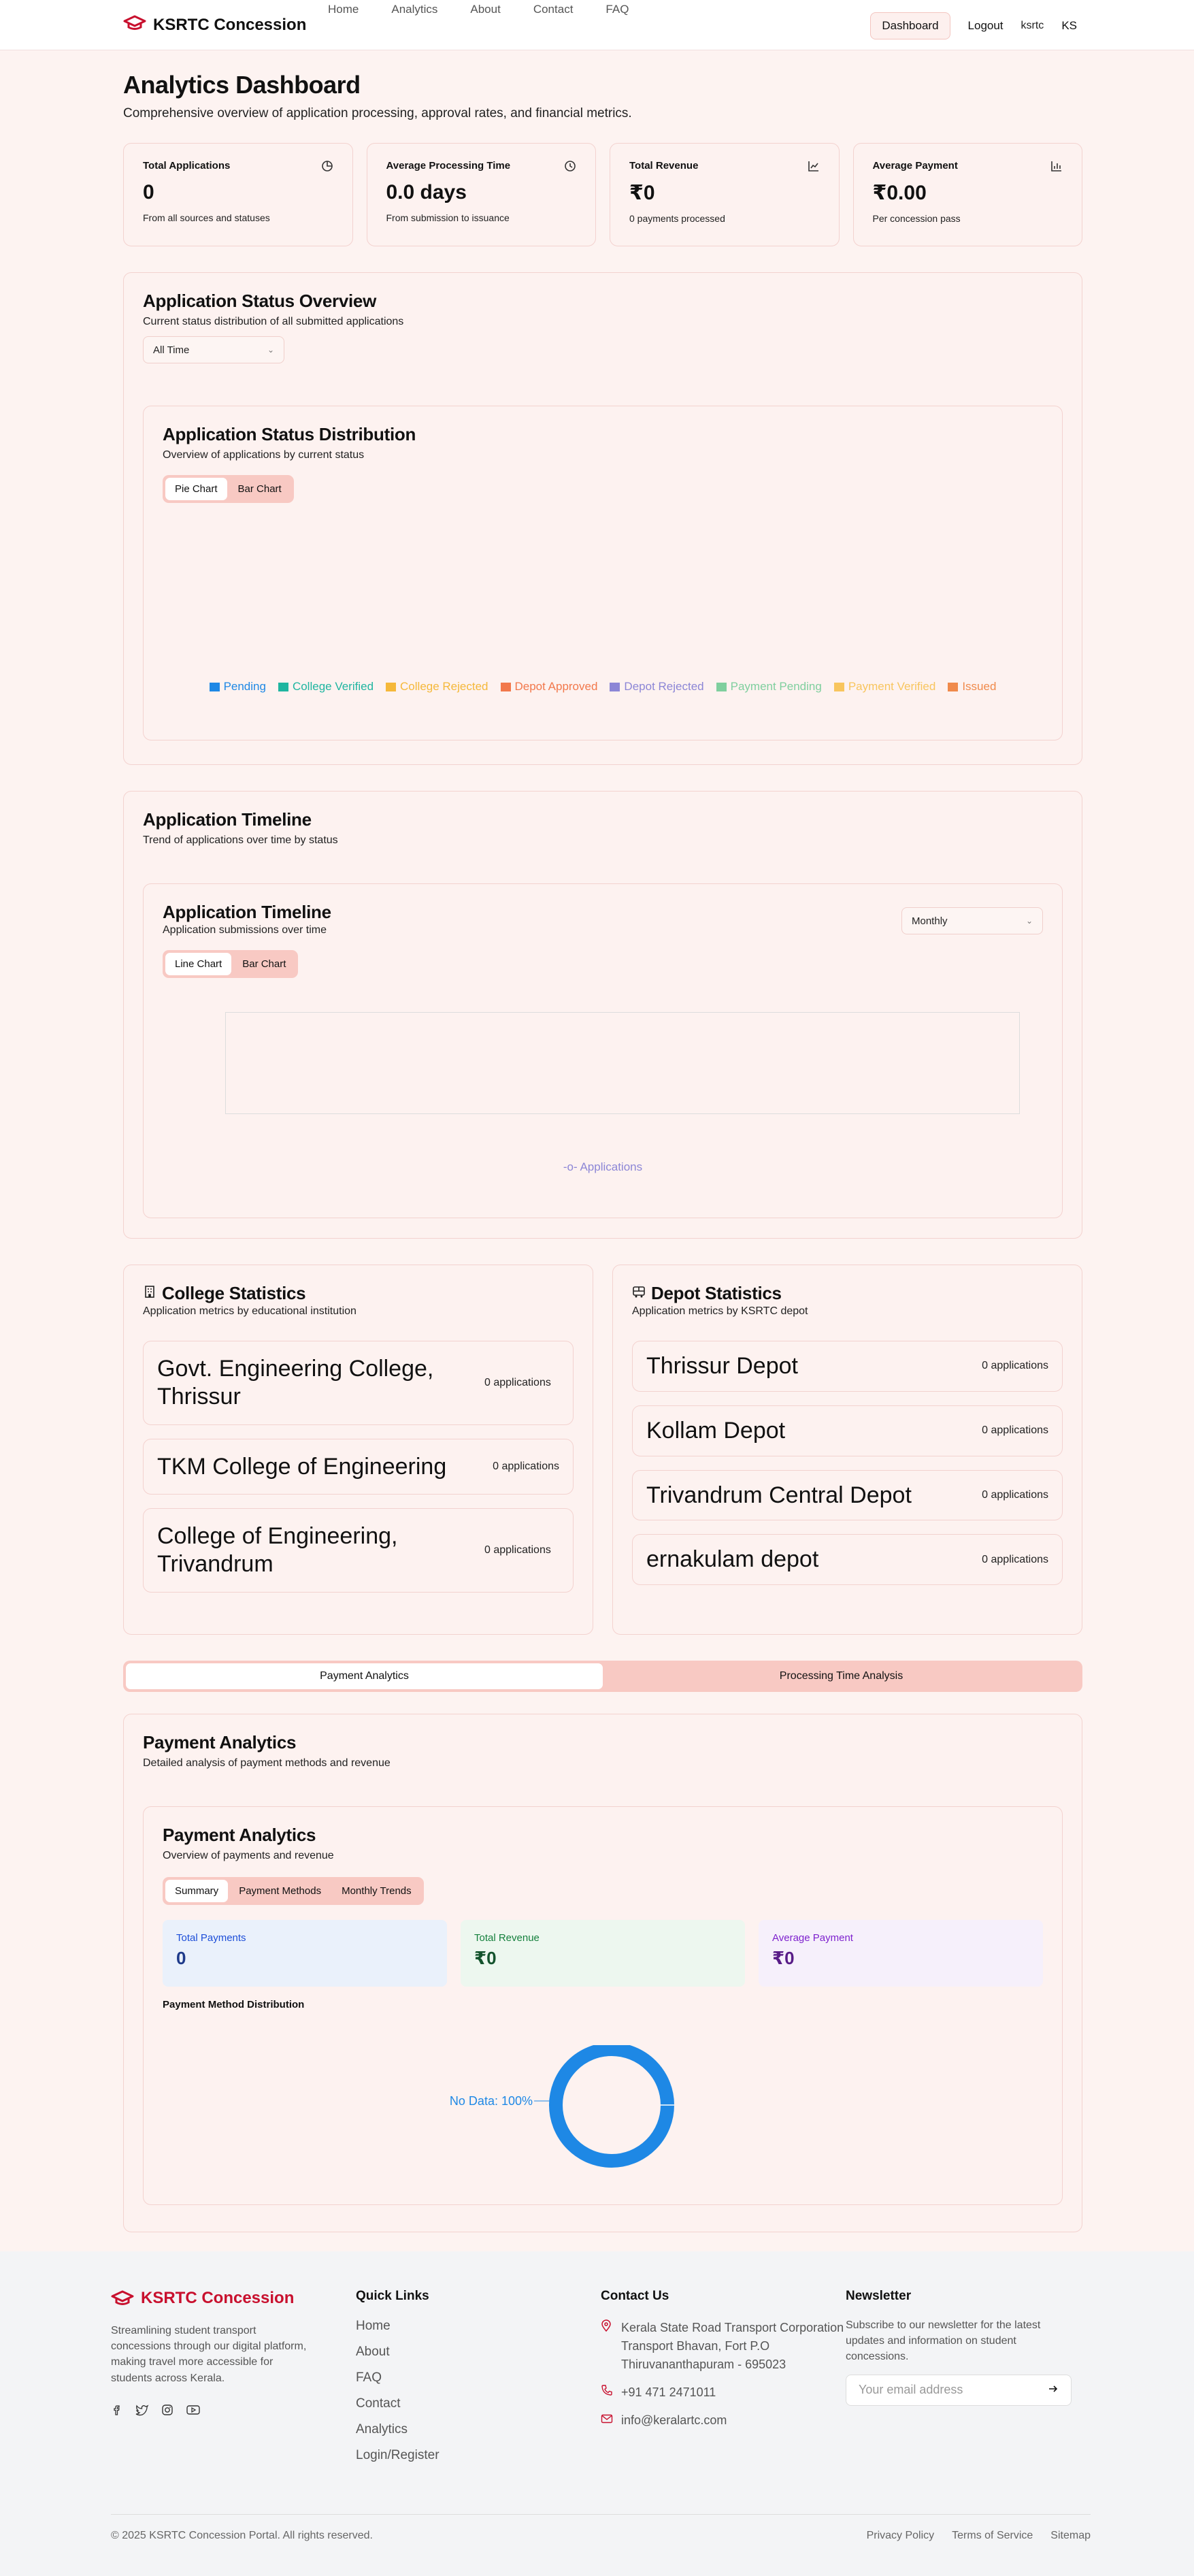  What do you see at coordinates (479, 2377) in the screenshot?
I see `footer-link-faq: FAQ` at bounding box center [479, 2377].